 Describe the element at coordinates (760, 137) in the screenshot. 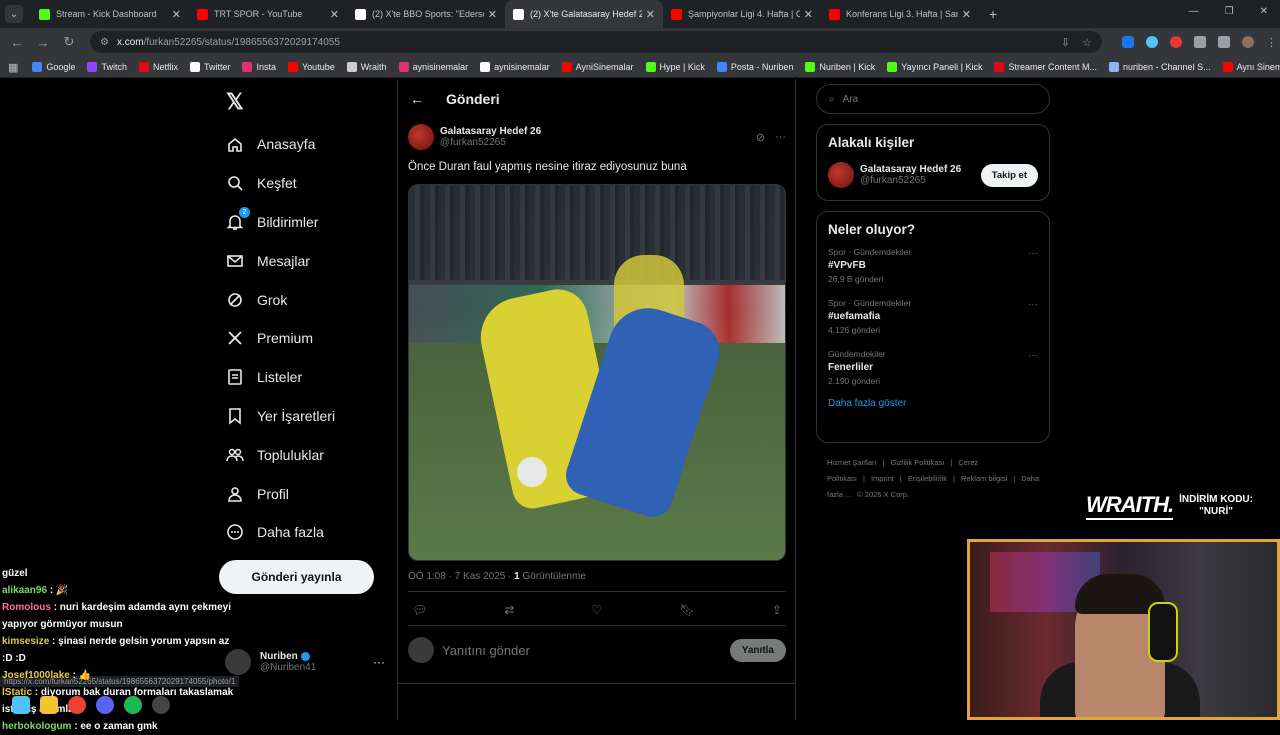

I see `grok-icon: ⊘` at that location.